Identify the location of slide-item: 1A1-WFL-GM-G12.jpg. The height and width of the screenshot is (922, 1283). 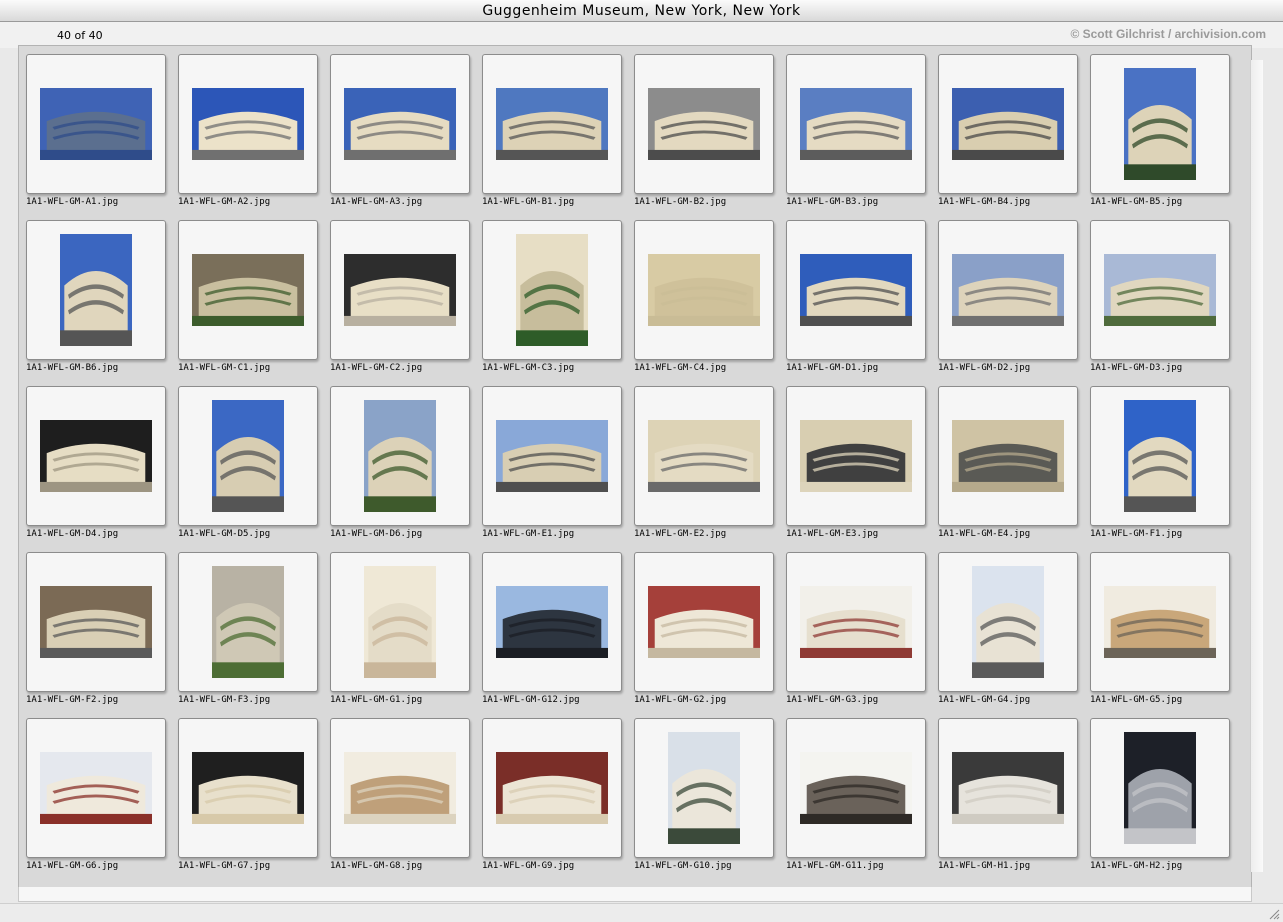
(552, 632).